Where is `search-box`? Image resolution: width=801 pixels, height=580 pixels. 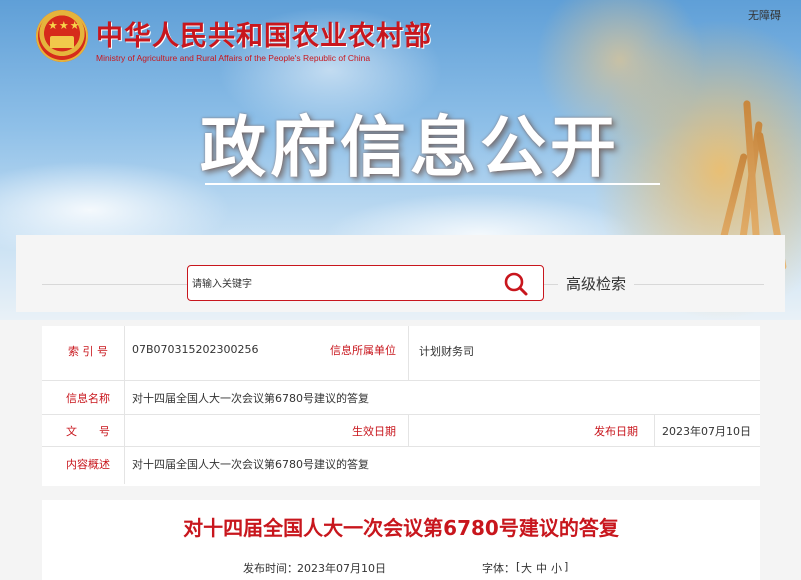
search-box is located at coordinates (365, 283).